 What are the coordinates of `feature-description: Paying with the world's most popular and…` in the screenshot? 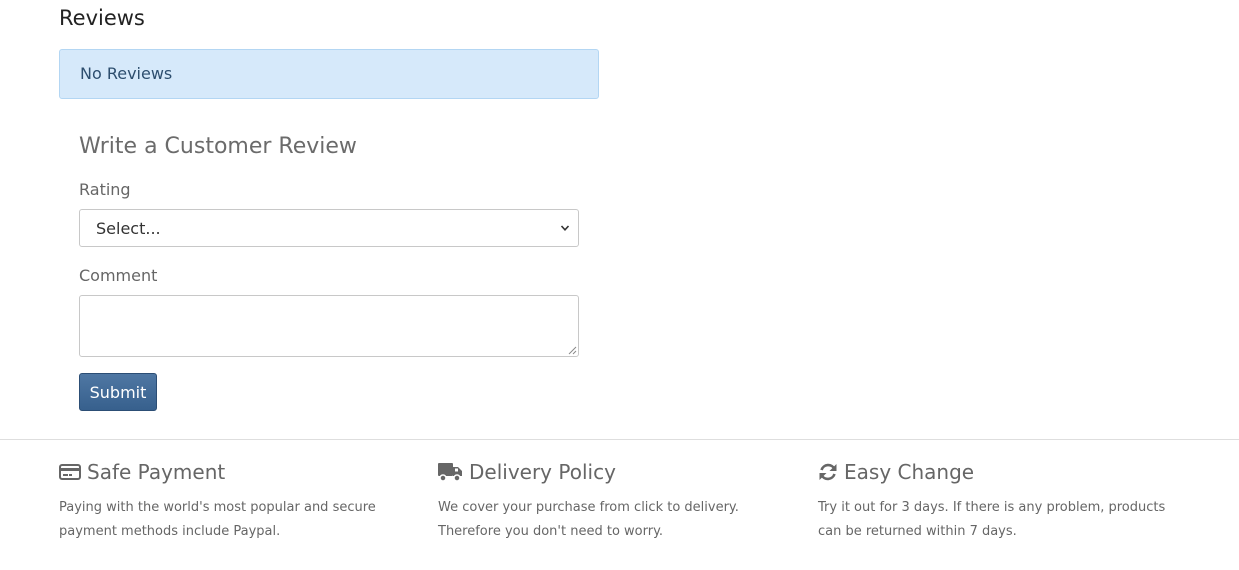 It's located at (217, 519).